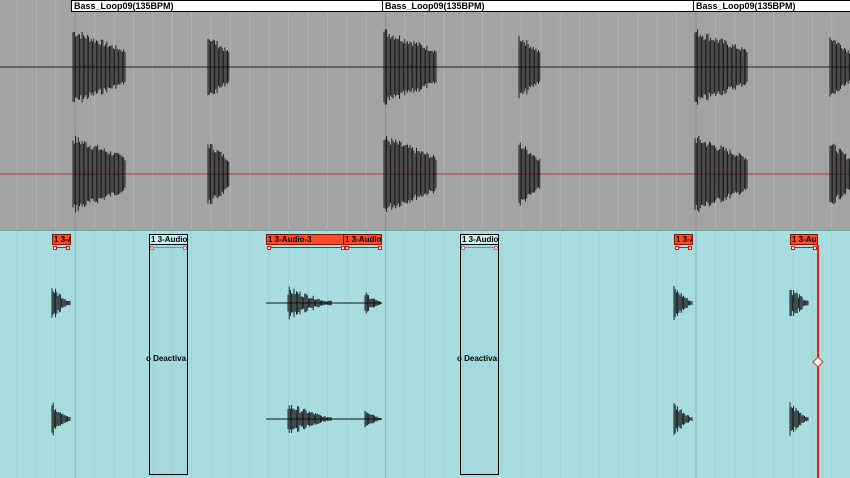 This screenshot has height=478, width=850. I want to click on playhead-diamond-handle, so click(818, 362).